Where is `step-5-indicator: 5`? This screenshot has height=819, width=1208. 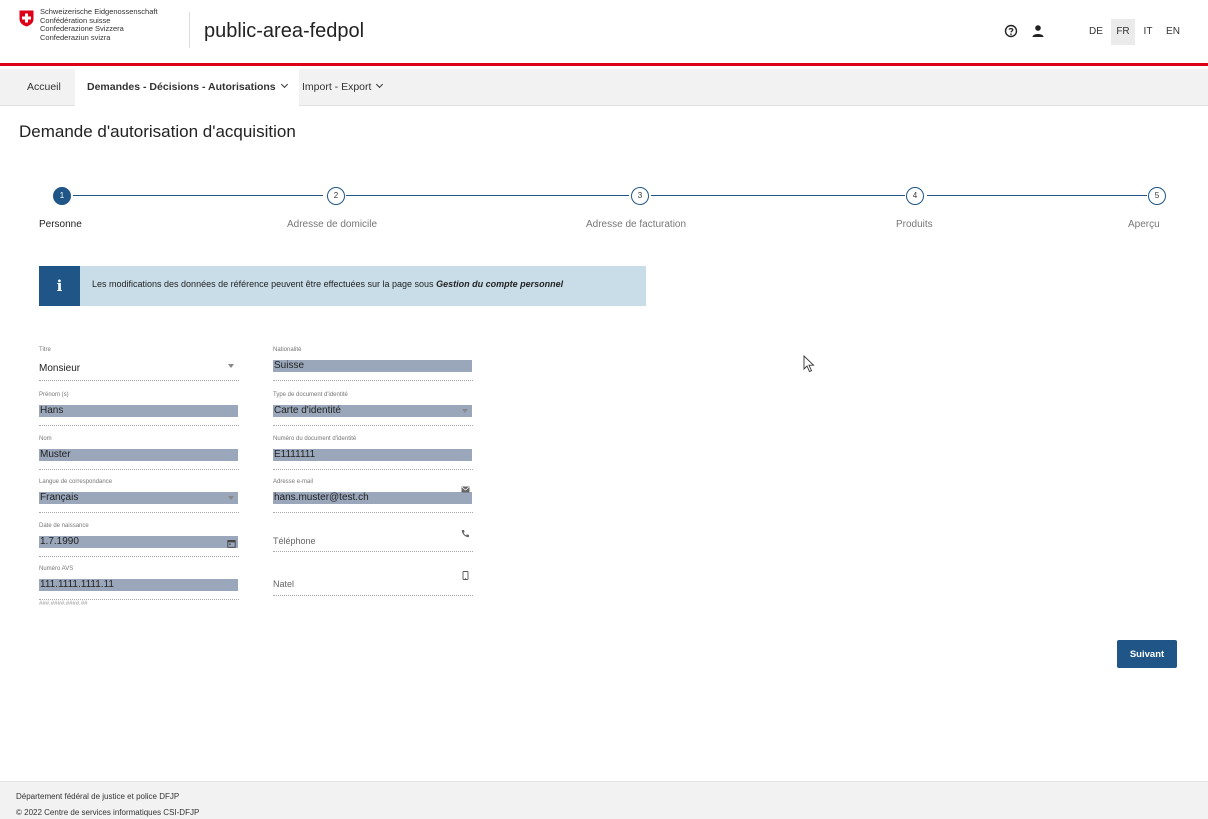
step-5-indicator: 5 is located at coordinates (1157, 196).